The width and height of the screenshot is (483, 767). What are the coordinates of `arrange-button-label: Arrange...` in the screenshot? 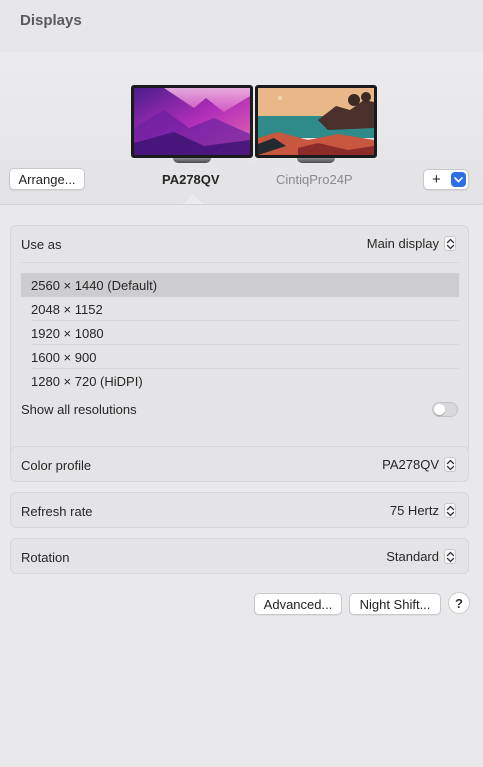 It's located at (47, 179).